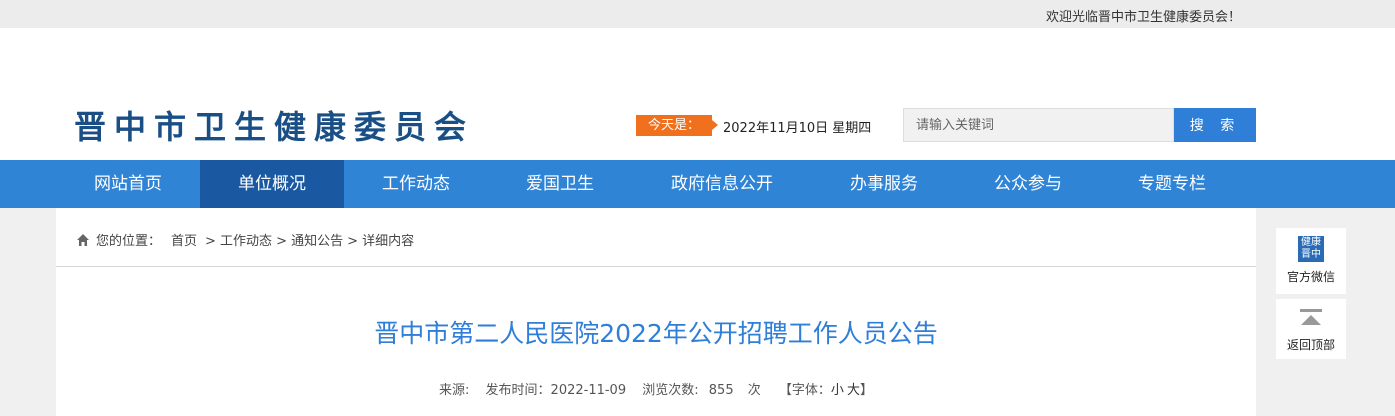  What do you see at coordinates (129, 241) in the screenshot?
I see `breadcrumb-prefix: 您的位置：` at bounding box center [129, 241].